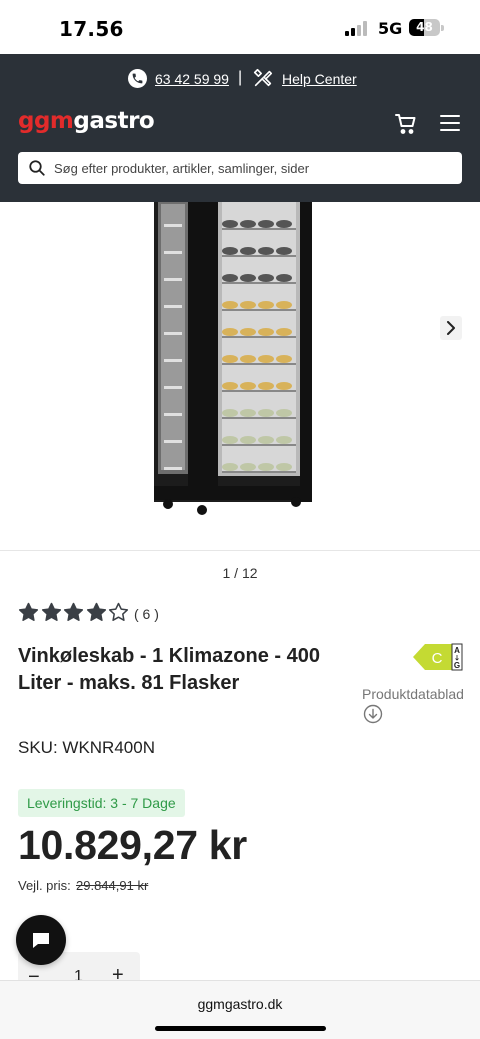 This screenshot has height=1039, width=480. What do you see at coordinates (451, 123) in the screenshot?
I see `menu-icon` at bounding box center [451, 123].